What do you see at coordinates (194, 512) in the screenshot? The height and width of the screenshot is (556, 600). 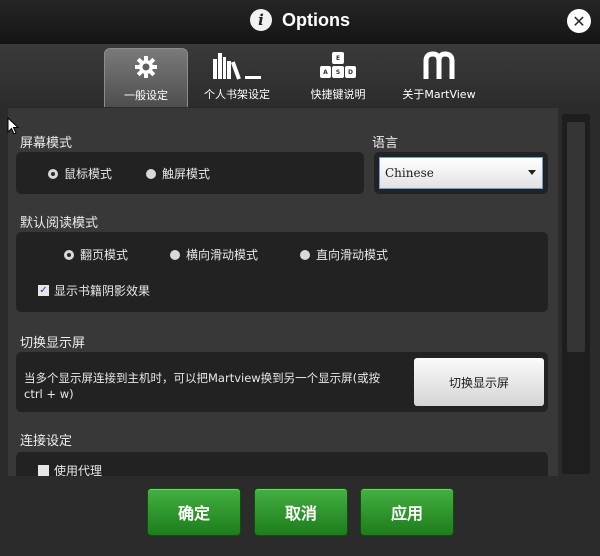 I see `ok-button: 确定` at bounding box center [194, 512].